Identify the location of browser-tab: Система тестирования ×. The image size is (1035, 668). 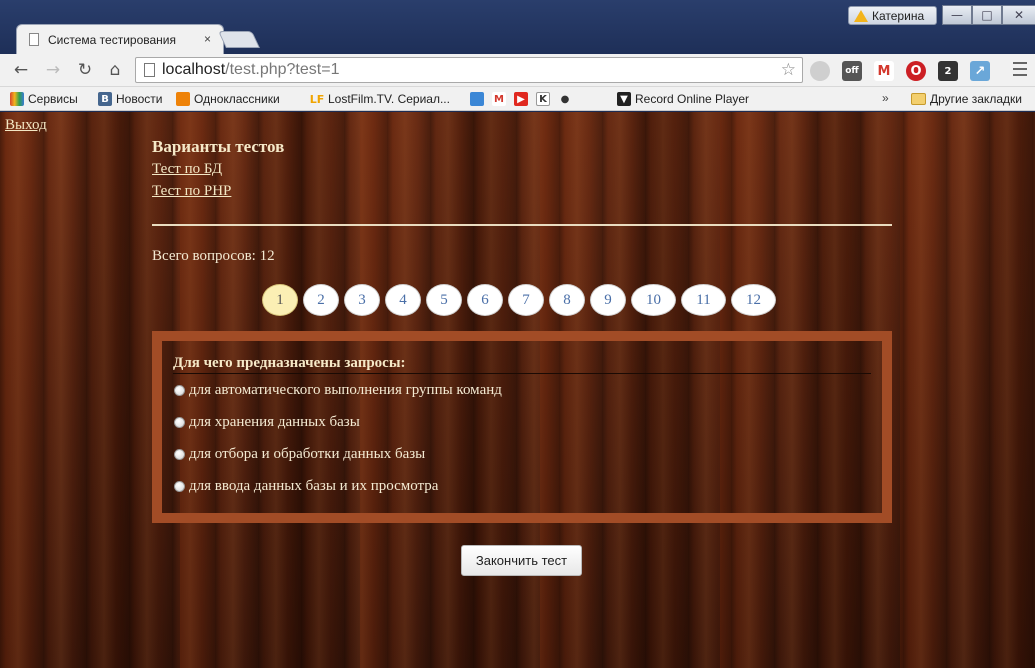
(120, 39).